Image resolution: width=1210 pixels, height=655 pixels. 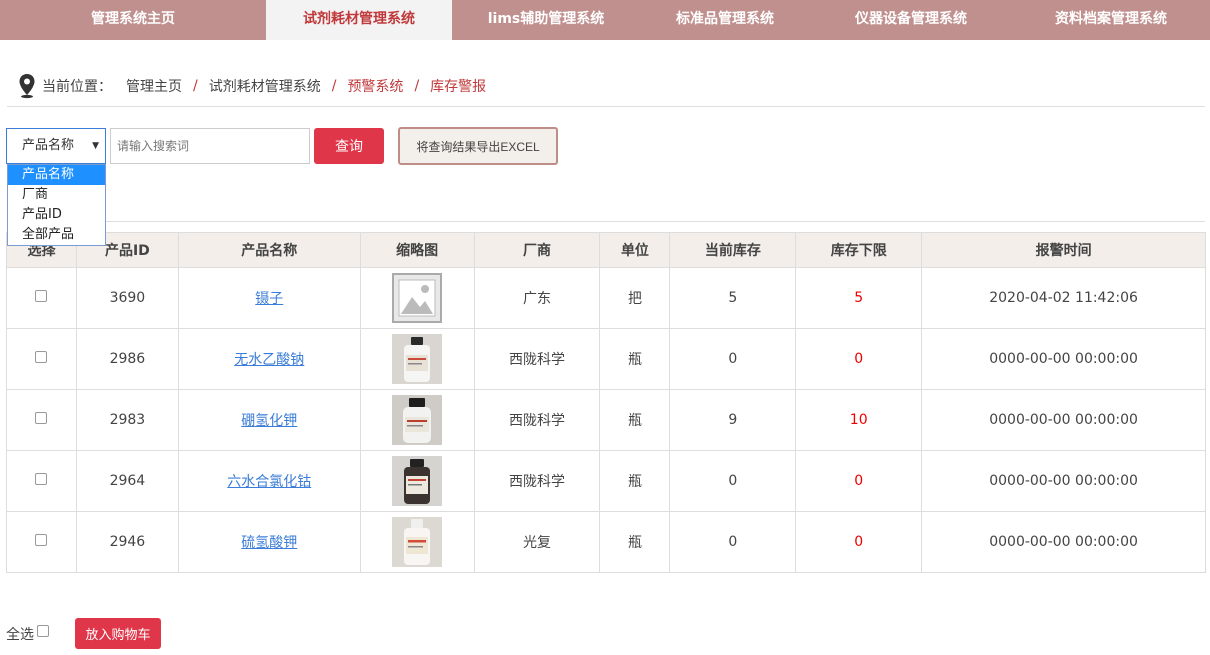 I want to click on placeholder-image-icon, so click(x=417, y=298).